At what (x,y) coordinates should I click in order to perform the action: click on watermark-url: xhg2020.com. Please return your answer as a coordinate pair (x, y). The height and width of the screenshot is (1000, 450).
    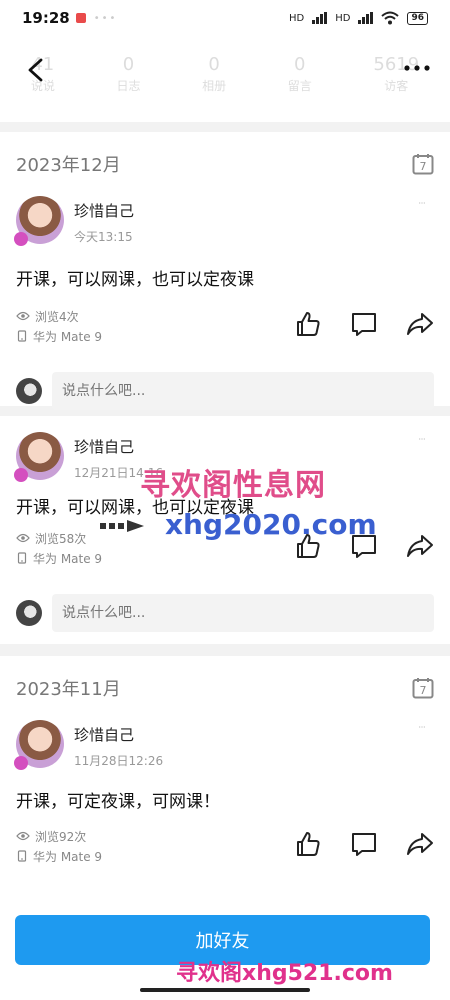
    Looking at the image, I should click on (271, 524).